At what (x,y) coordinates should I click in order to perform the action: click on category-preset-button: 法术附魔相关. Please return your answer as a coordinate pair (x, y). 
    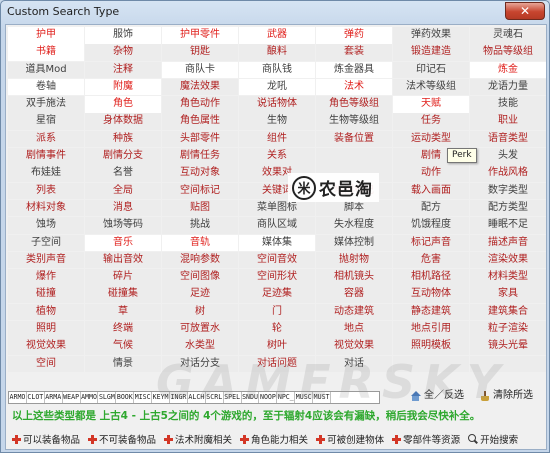
    Looking at the image, I should click on (198, 439).